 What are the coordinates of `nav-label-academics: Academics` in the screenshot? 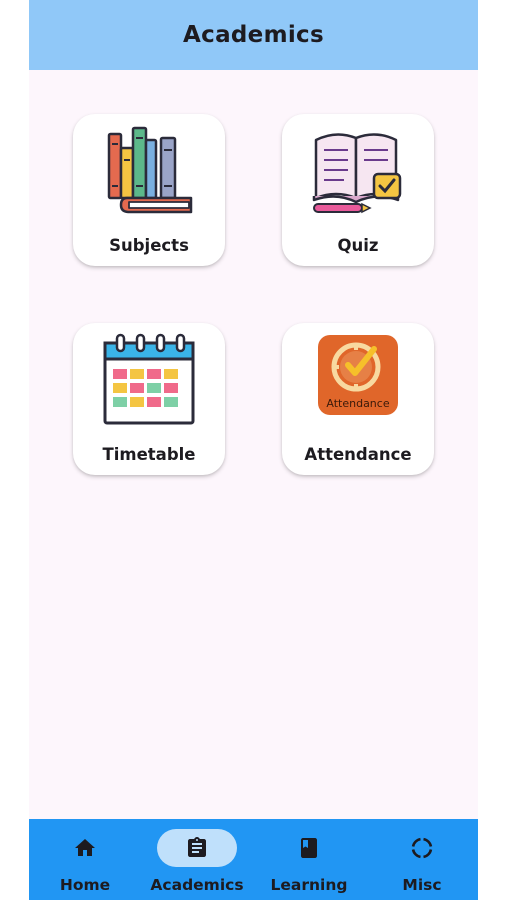 It's located at (197, 885).